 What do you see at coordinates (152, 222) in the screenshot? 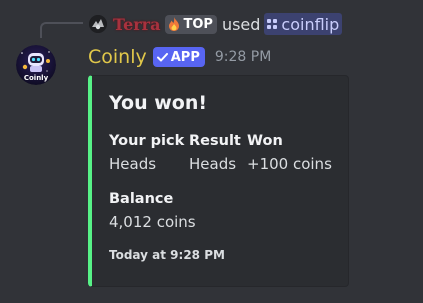
I see `field-value: 4,012 coins` at bounding box center [152, 222].